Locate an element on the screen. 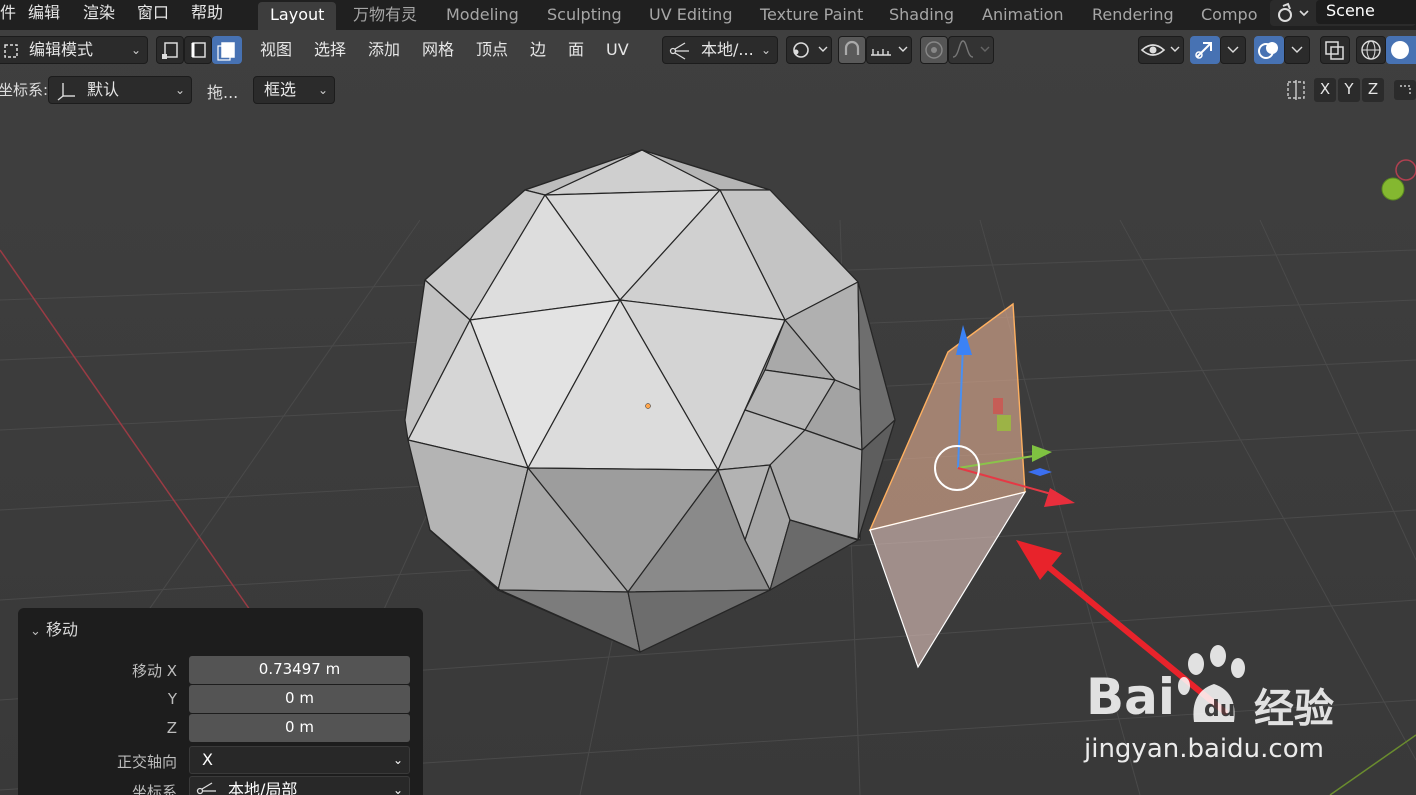 This screenshot has height=795, width=1416. menu-add: 添加 is located at coordinates (384, 50).